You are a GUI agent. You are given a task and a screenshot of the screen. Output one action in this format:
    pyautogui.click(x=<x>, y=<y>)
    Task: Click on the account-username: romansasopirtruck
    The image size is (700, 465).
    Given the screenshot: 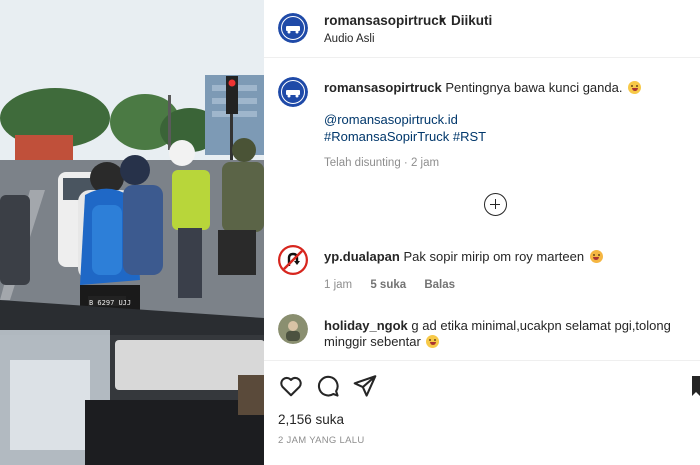 What is the action you would take?
    pyautogui.click(x=385, y=20)
    